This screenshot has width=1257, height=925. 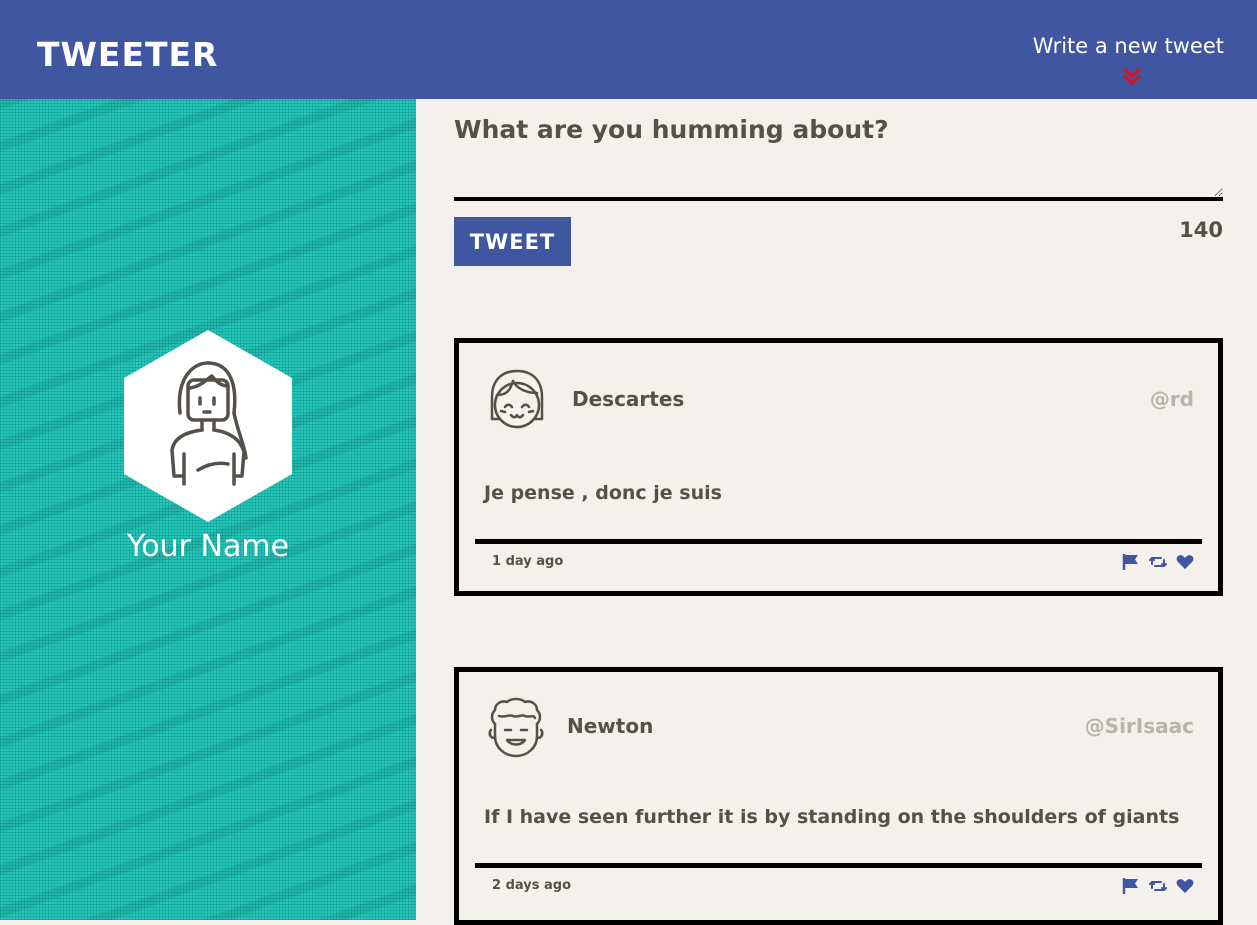 I want to click on tweet-content: Je pense , donc je suis, so click(x=603, y=493).